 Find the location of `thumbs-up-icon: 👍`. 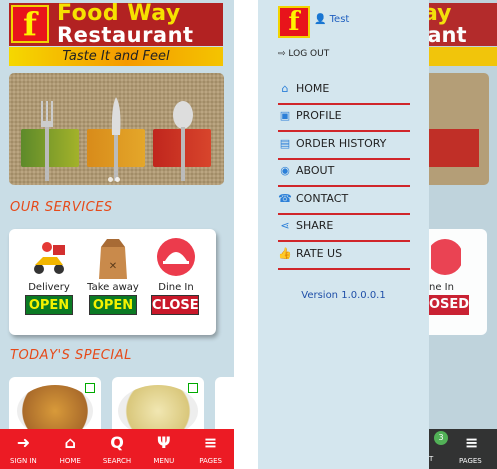

thumbs-up-icon: 👍 is located at coordinates (285, 253).